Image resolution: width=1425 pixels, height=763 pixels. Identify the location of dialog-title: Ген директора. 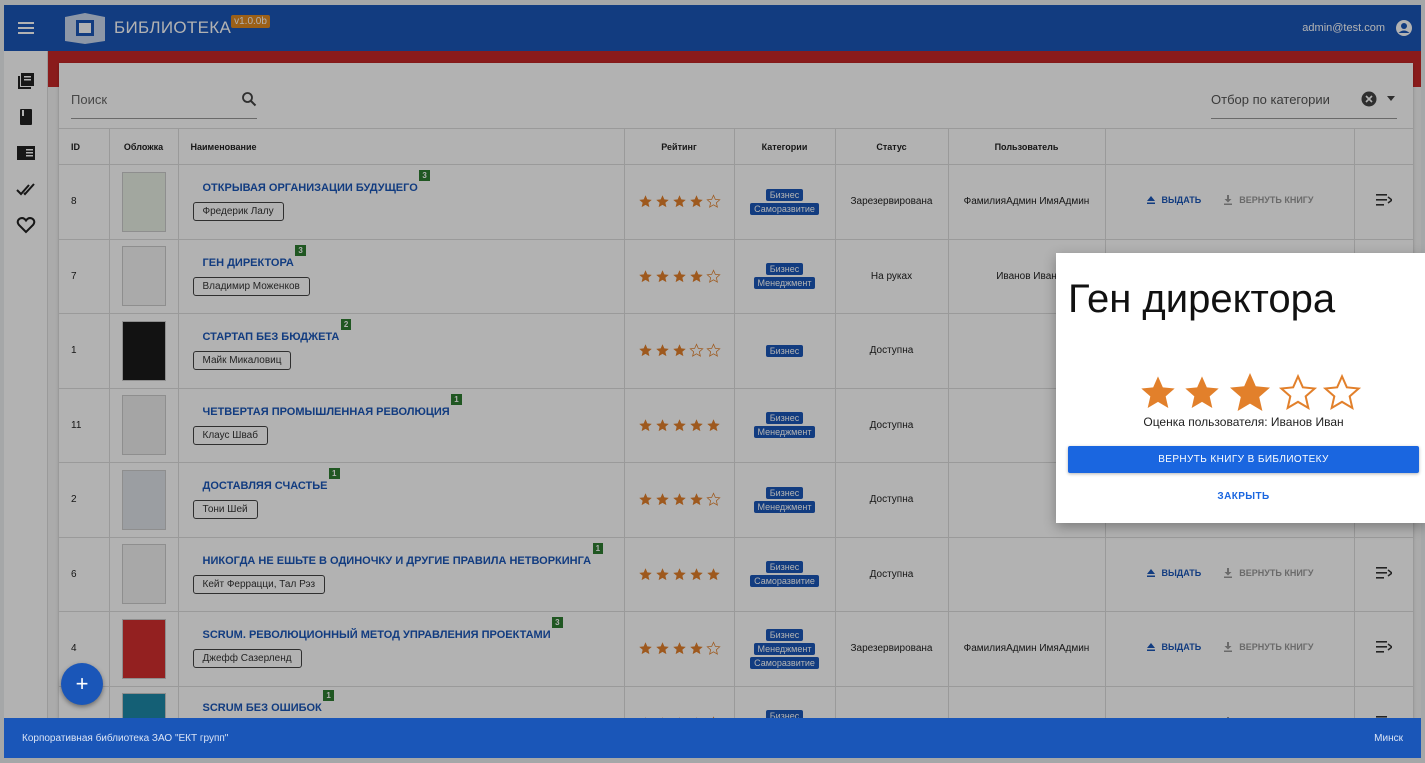
(1202, 299).